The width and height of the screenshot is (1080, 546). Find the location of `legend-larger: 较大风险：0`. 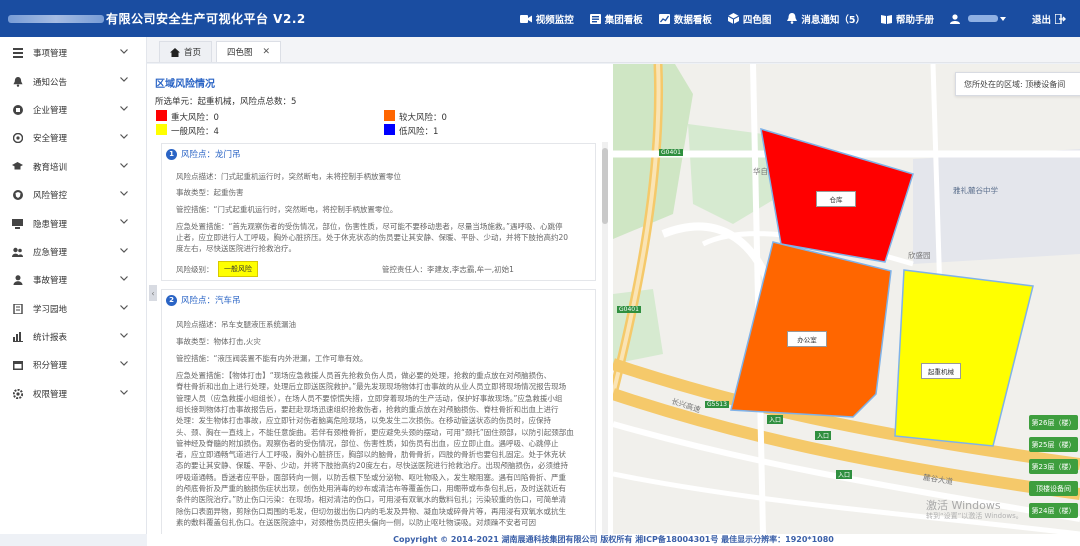

legend-larger: 较大风险：0 is located at coordinates (423, 118).